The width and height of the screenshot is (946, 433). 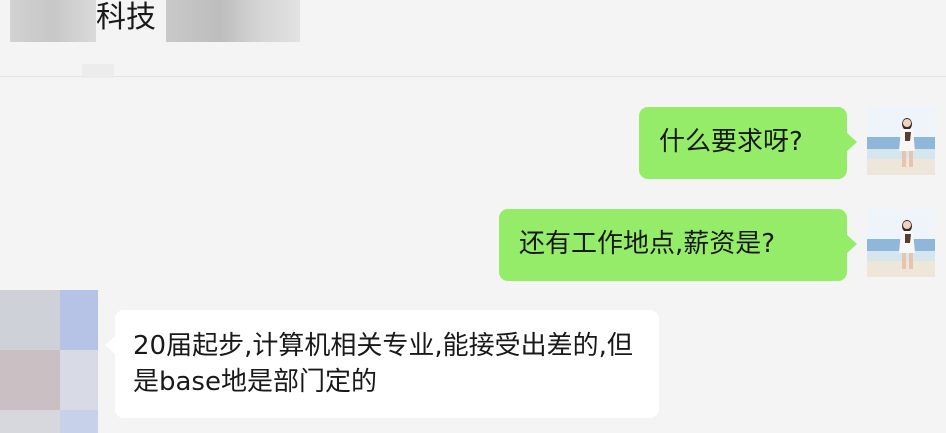 I want to click on redacted-block, so click(x=98, y=71).